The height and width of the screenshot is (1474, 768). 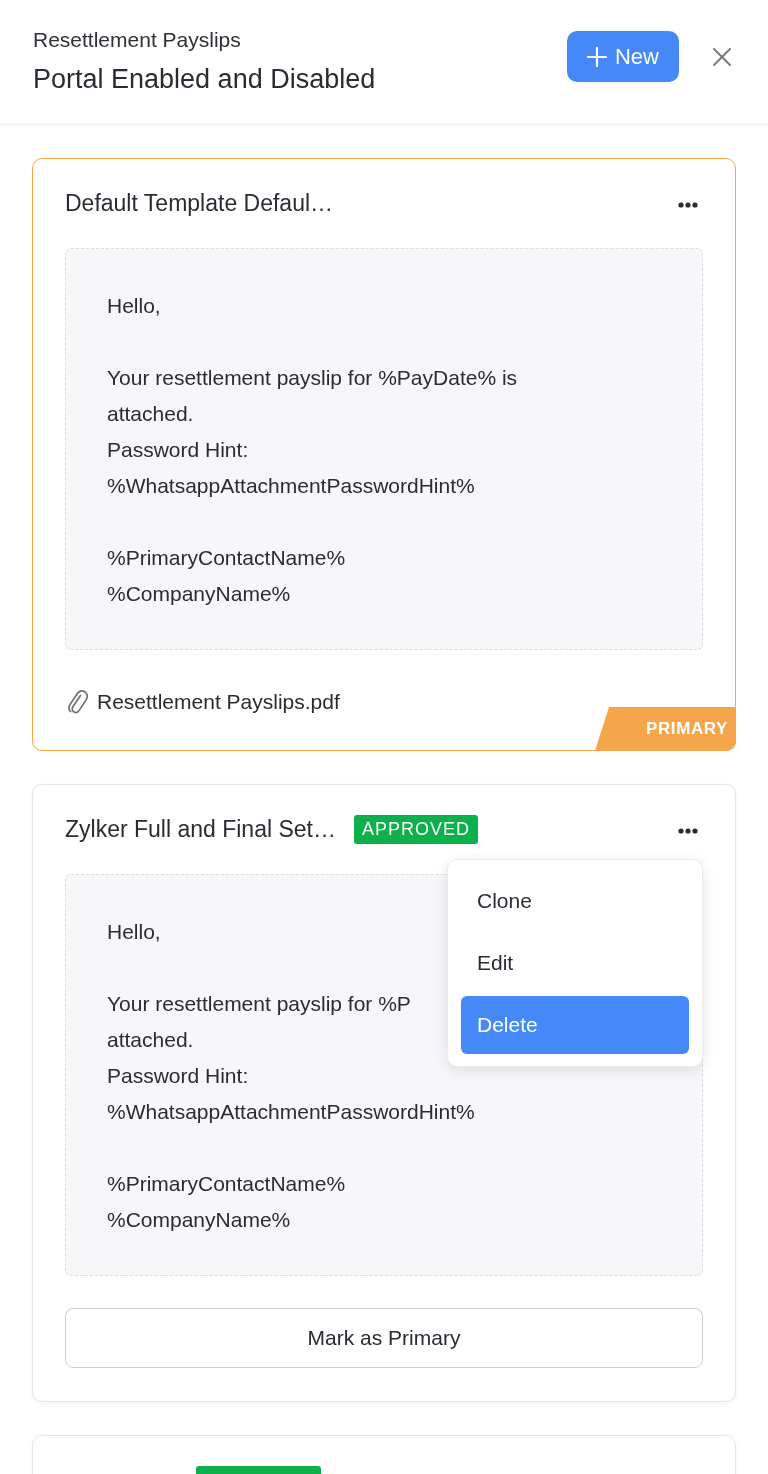 I want to click on close-icon, so click(x=722, y=56).